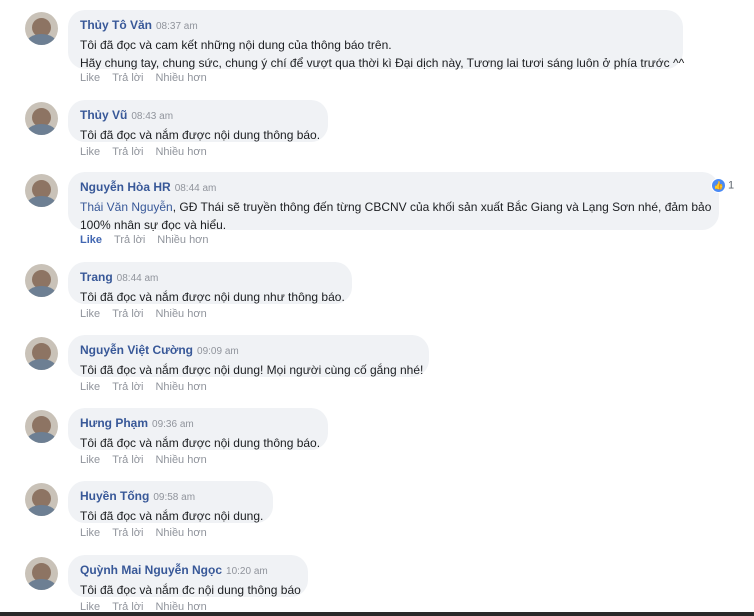 The width and height of the screenshot is (754, 616). What do you see at coordinates (172, 516) in the screenshot?
I see `comment-text: Tôi đã đọc và nắm được nội dung.` at bounding box center [172, 516].